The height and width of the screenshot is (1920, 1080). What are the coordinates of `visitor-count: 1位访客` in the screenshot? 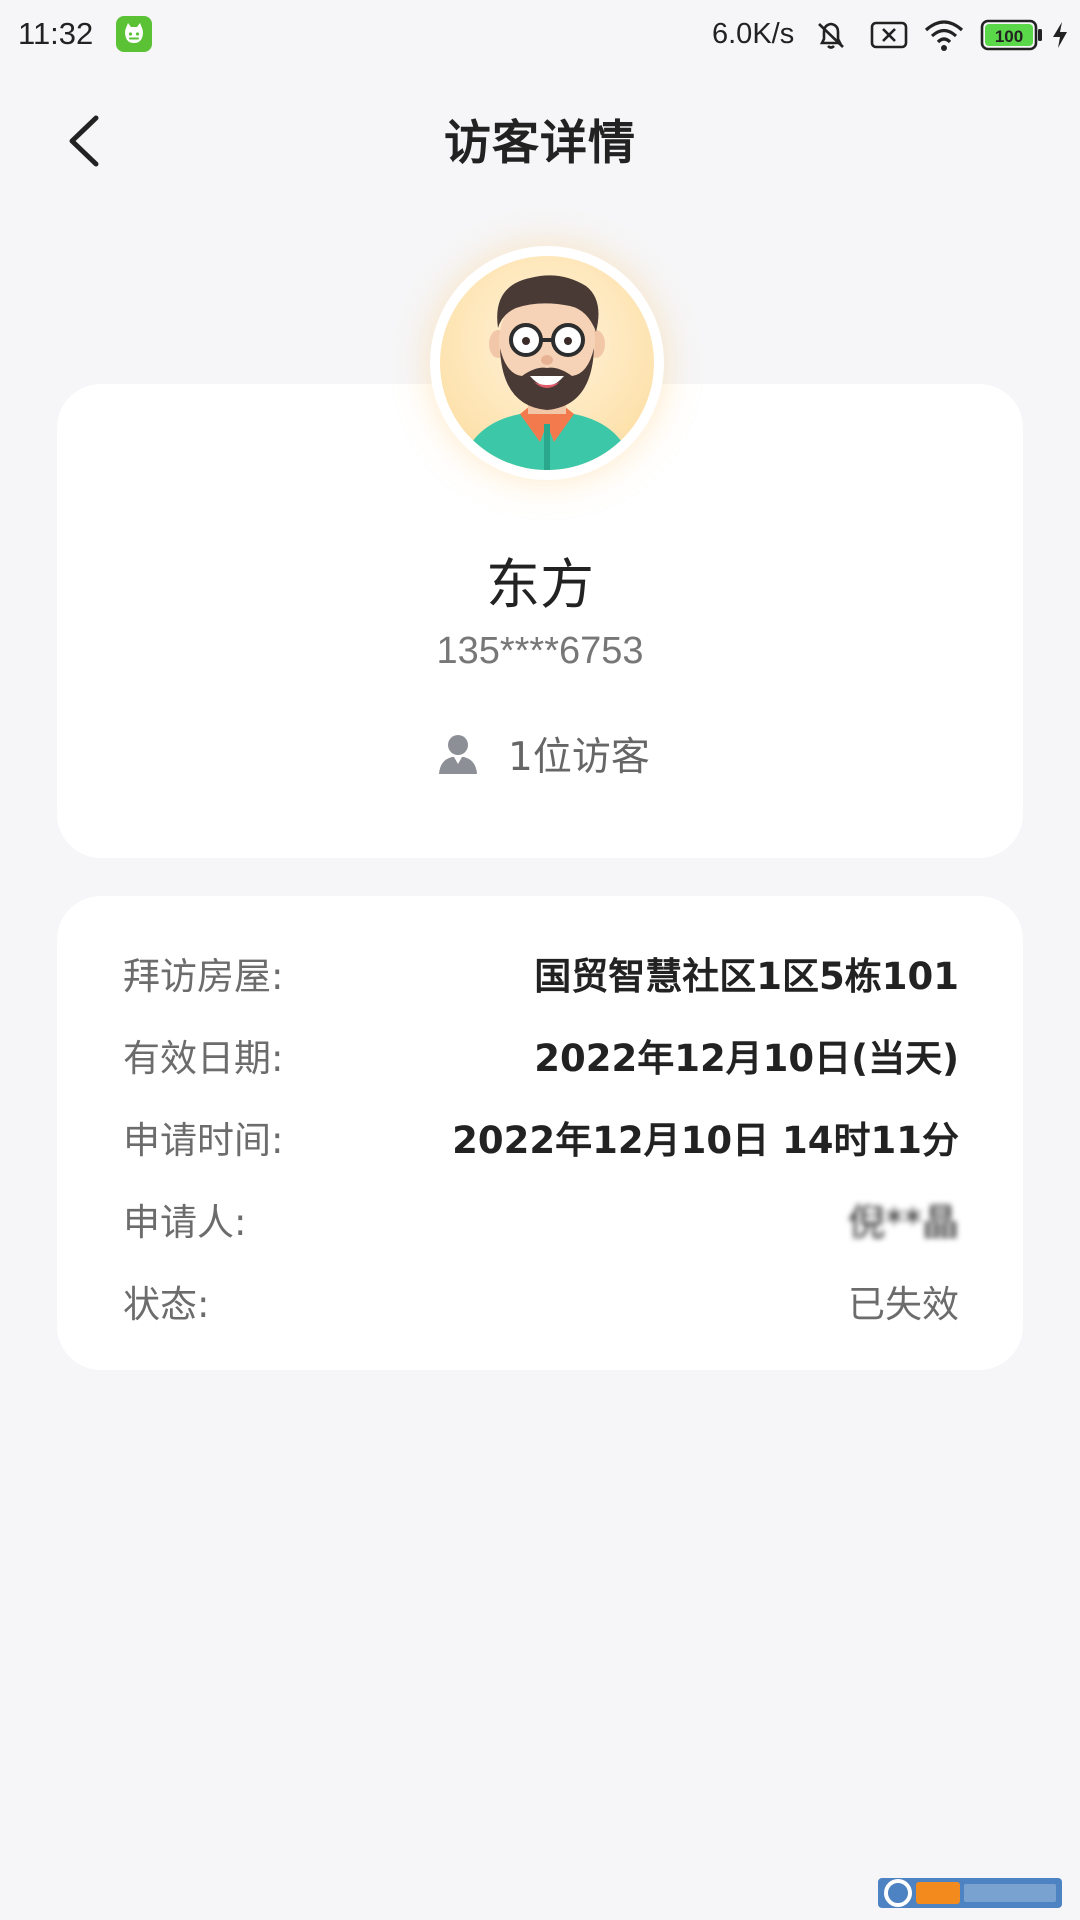 It's located at (579, 757).